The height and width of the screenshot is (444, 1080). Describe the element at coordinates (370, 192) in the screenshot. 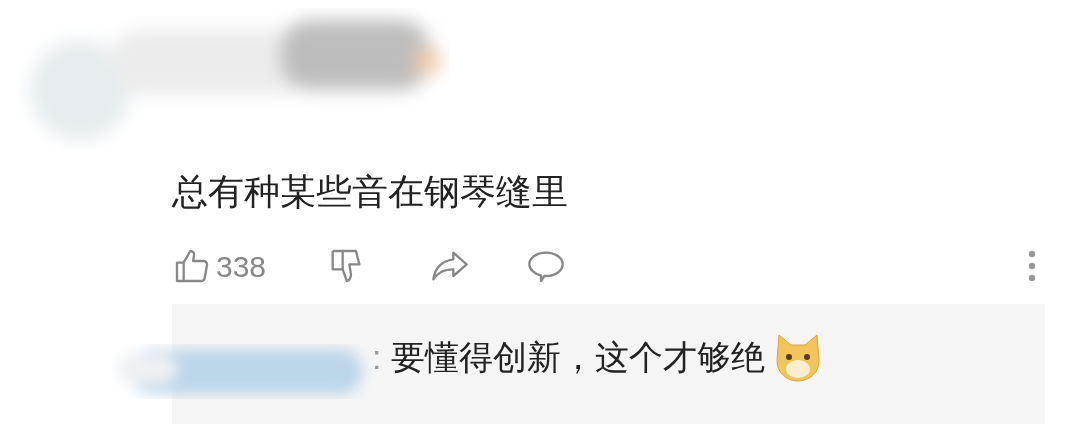

I see `comment-text: 总有种某些音在钢琴缝里` at that location.